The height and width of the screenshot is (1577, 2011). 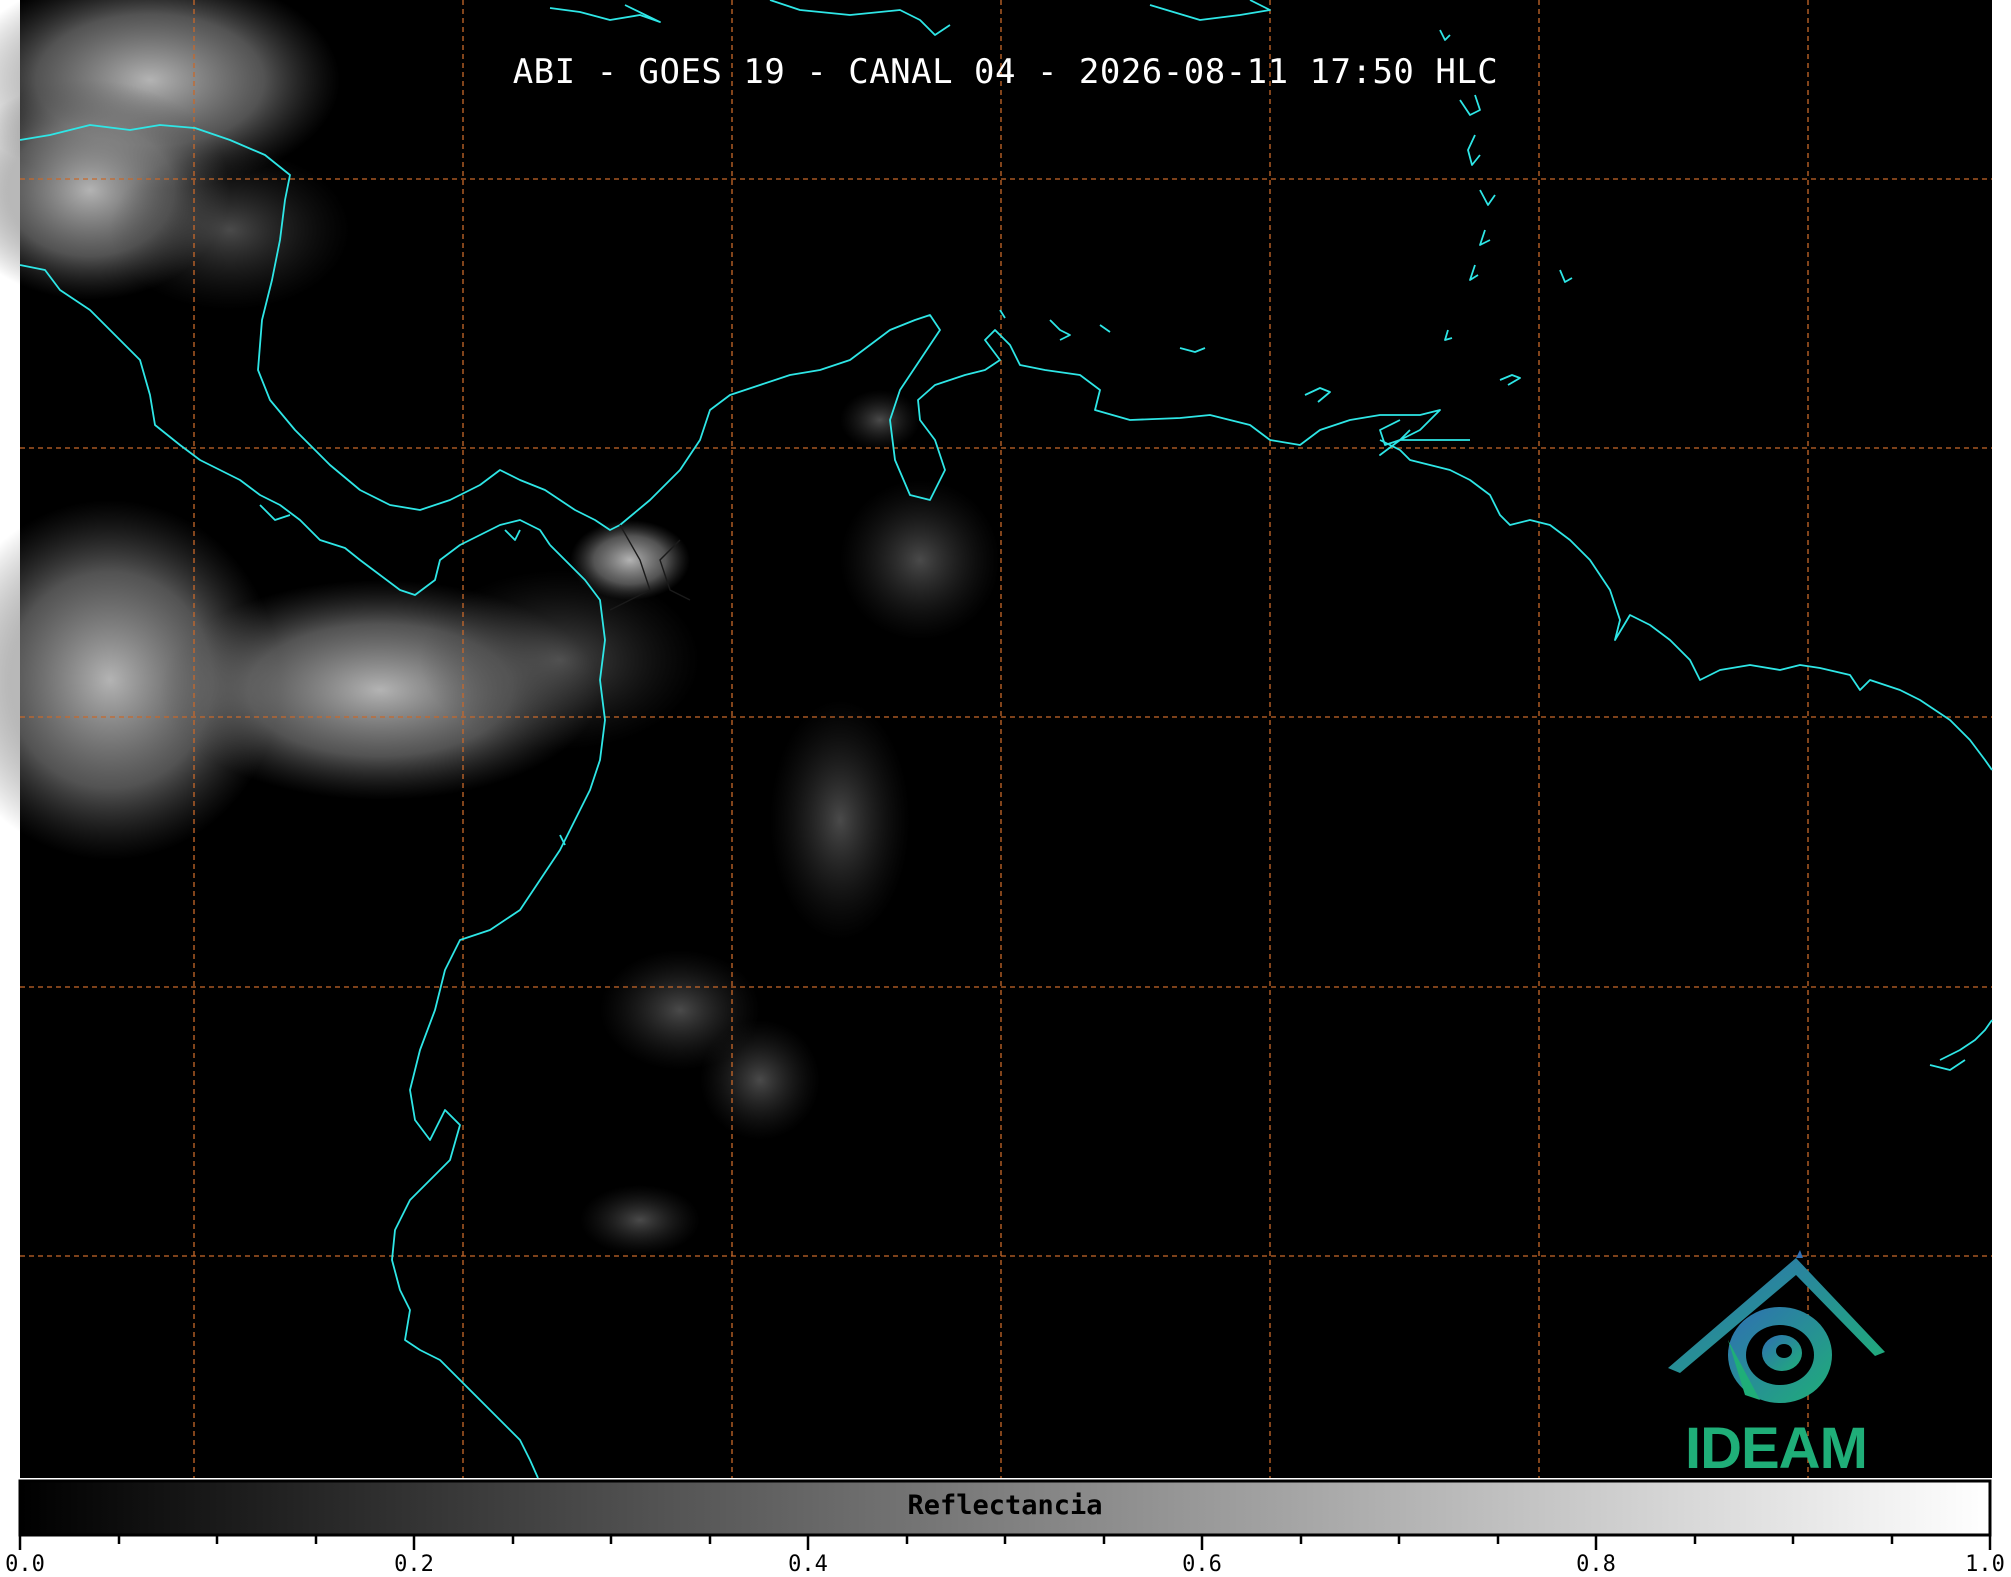 What do you see at coordinates (25, 1564) in the screenshot?
I see `colorbar-tick-label: 0.0` at bounding box center [25, 1564].